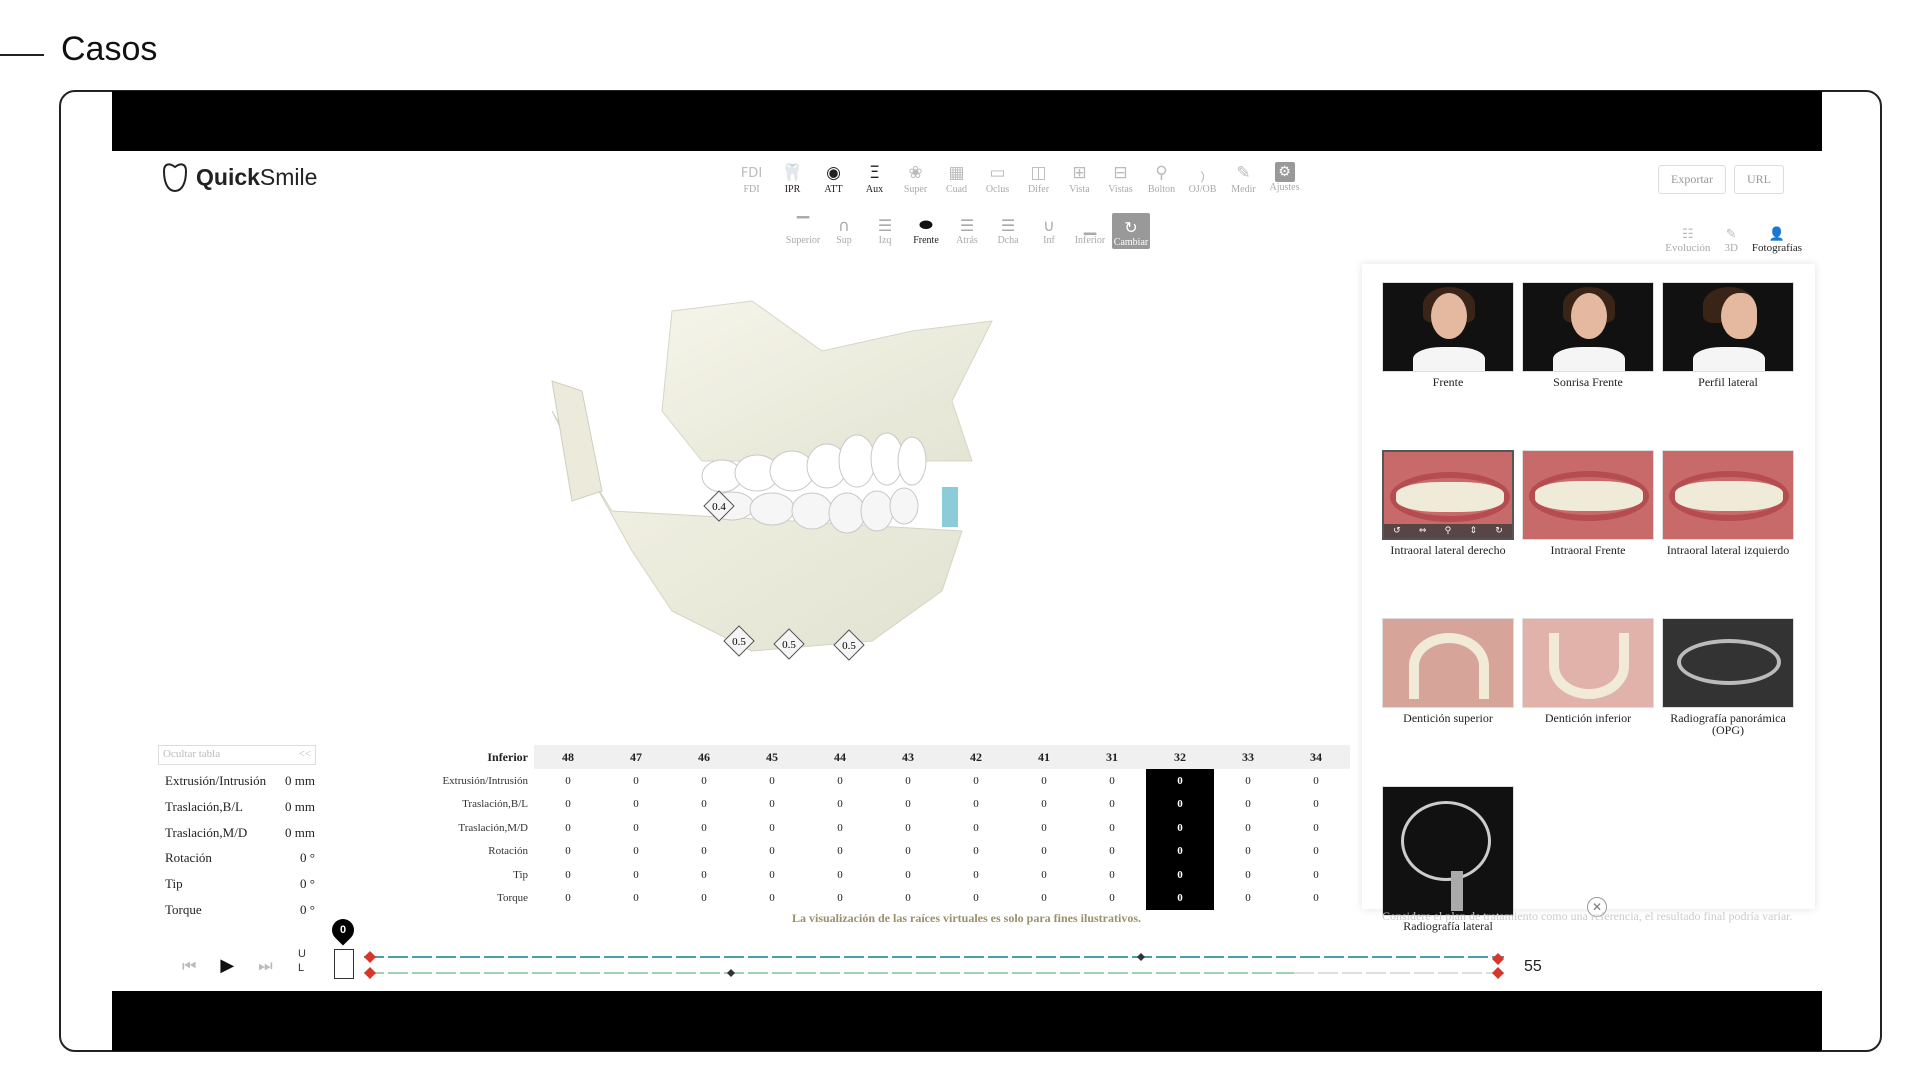 The image size is (1920, 1080). What do you see at coordinates (237, 755) in the screenshot?
I see `hide-table-toggle: Ocultar tabla <<` at bounding box center [237, 755].